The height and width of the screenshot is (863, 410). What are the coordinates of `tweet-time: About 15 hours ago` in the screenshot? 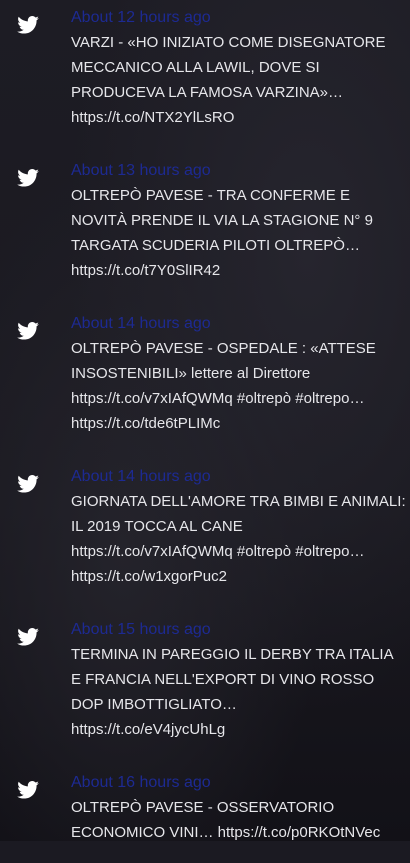 It's located at (141, 630).